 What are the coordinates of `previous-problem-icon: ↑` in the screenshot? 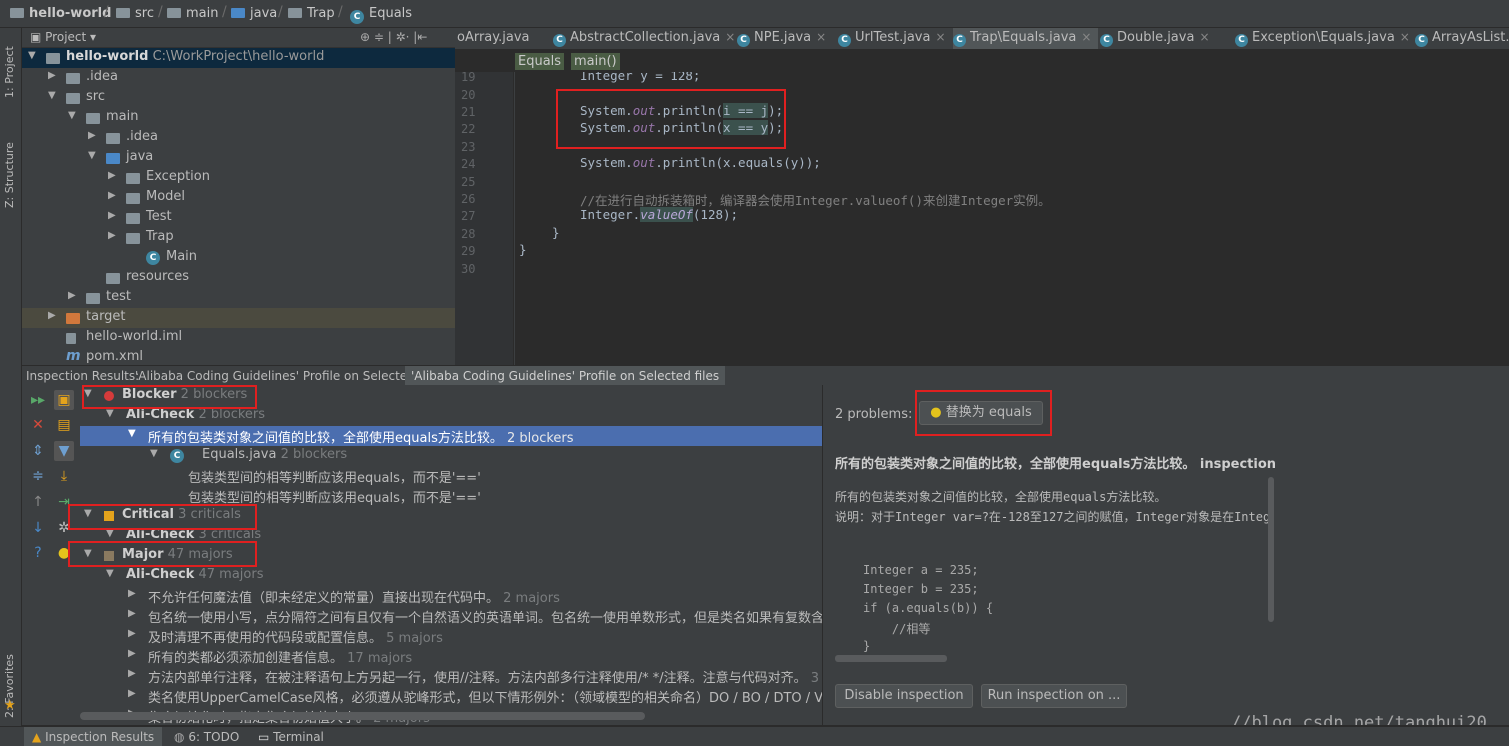 It's located at (38, 502).